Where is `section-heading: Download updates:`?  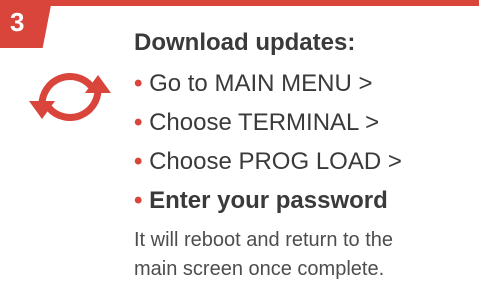 section-heading: Download updates: is located at coordinates (245, 42).